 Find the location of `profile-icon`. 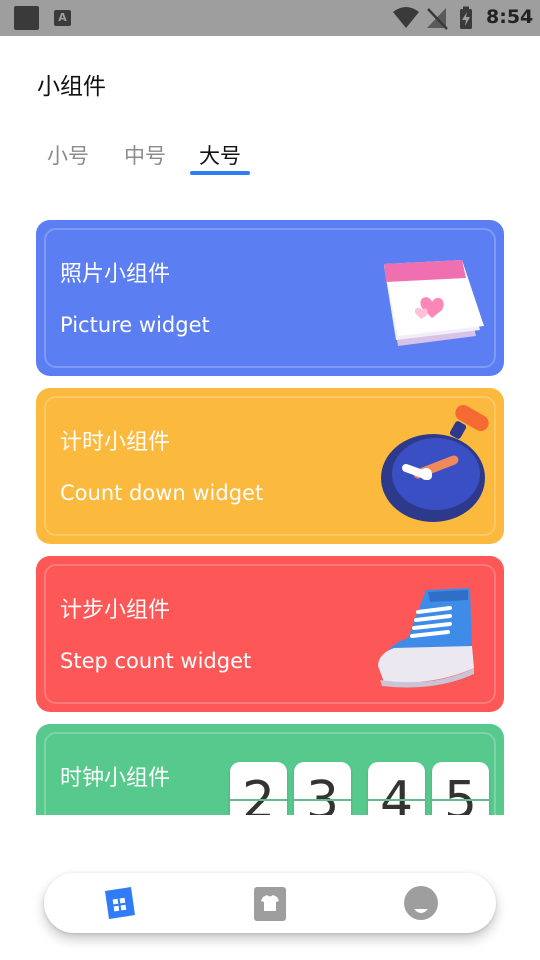

profile-icon is located at coordinates (421, 903).